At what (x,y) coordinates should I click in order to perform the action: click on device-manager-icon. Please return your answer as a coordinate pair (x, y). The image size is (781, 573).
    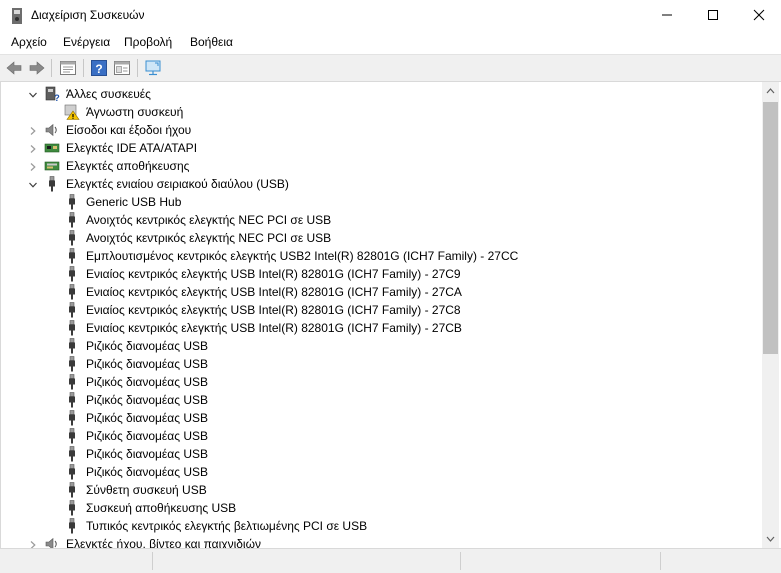
    Looking at the image, I should click on (17, 16).